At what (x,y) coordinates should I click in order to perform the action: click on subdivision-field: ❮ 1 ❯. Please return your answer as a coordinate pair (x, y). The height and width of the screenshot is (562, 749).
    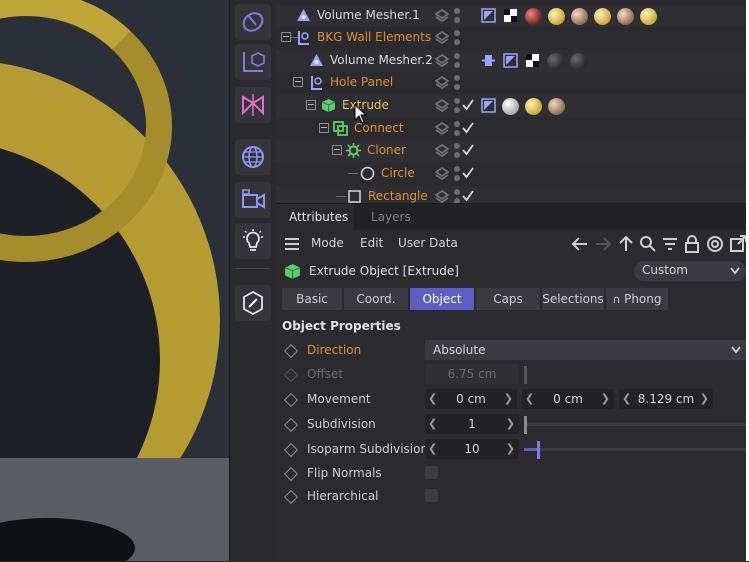
    Looking at the image, I should click on (472, 424).